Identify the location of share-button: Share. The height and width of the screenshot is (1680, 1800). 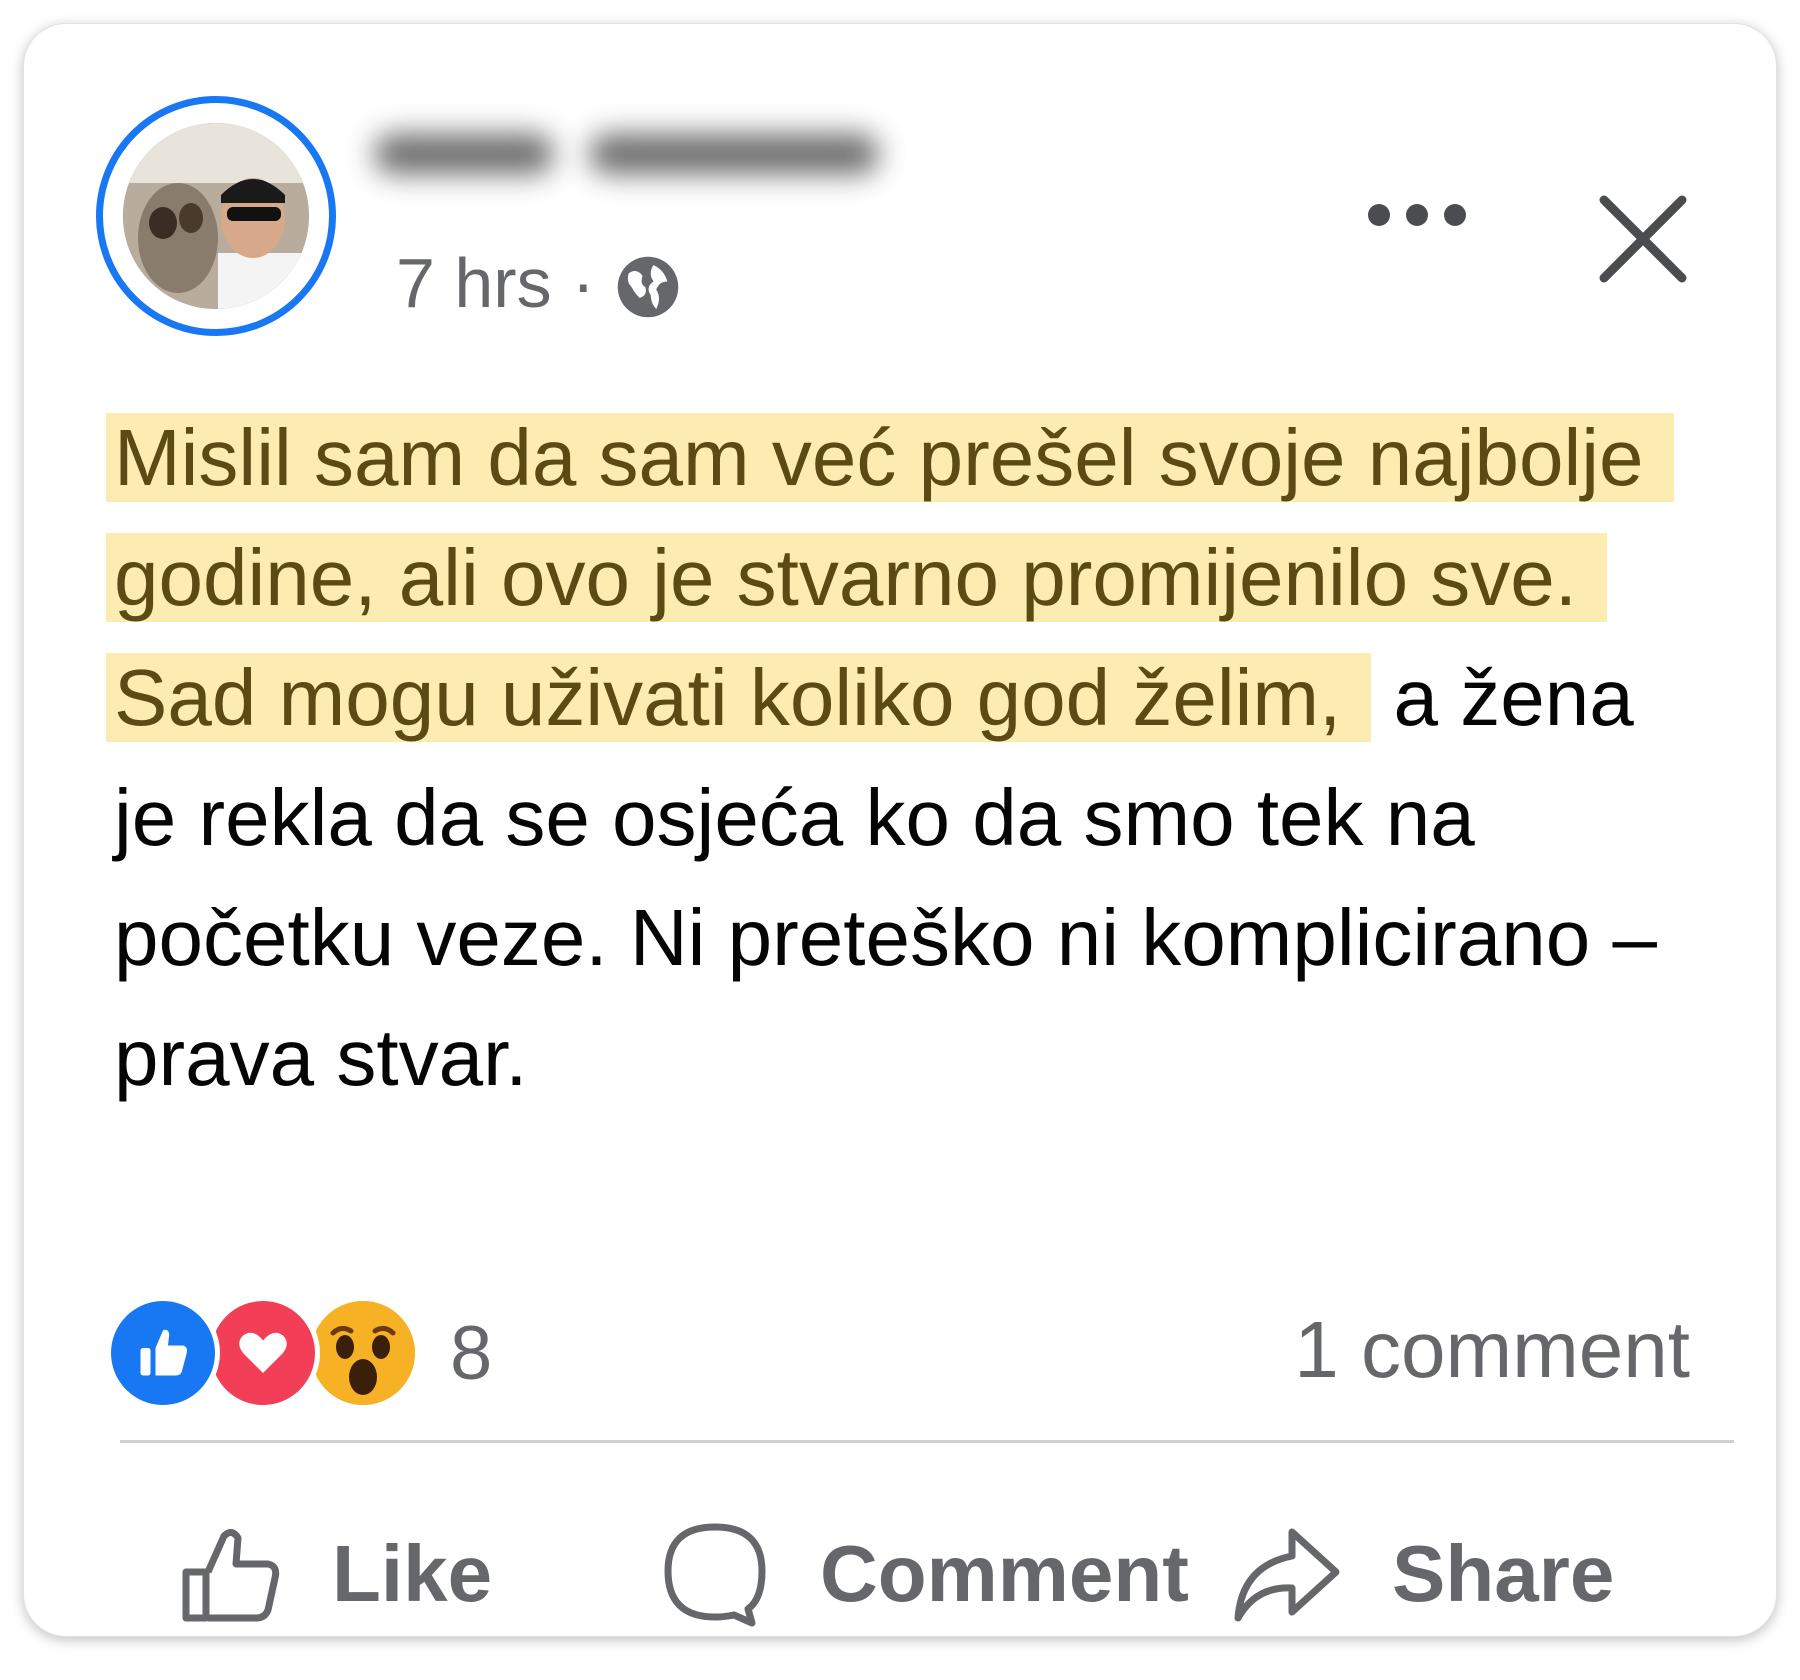
(1423, 1565).